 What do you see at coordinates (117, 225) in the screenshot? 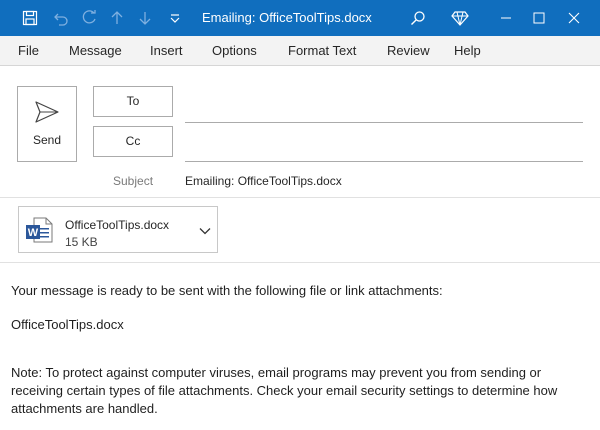
I see `attachment-name: OfficeToolTips.docx` at bounding box center [117, 225].